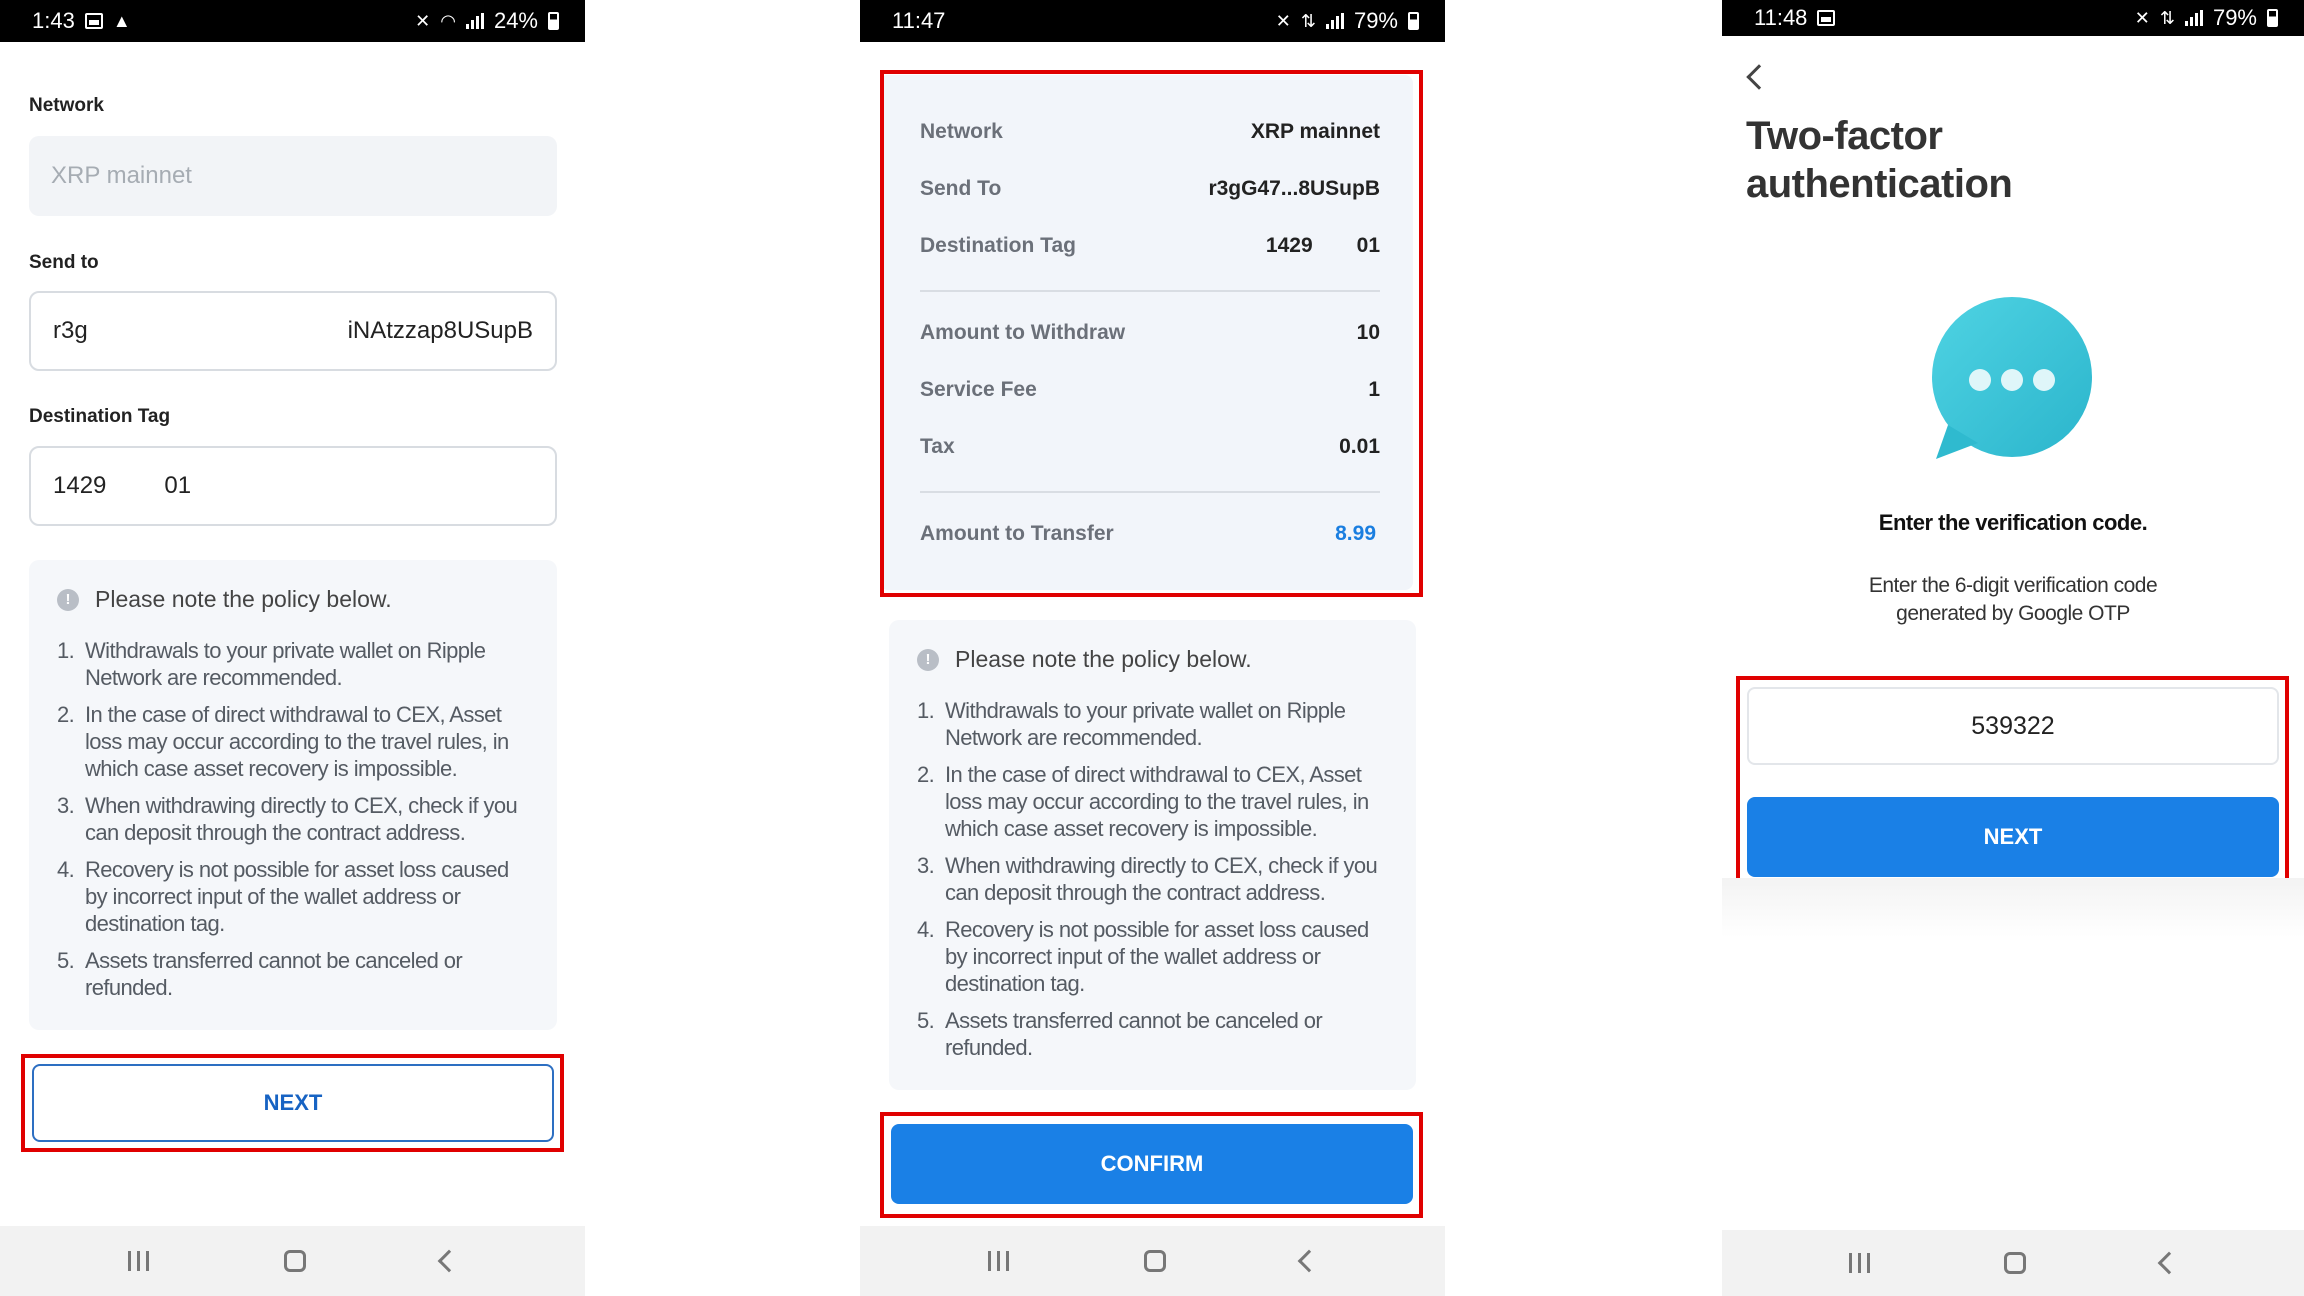  What do you see at coordinates (919, 20) in the screenshot?
I see `clock: 11:47` at bounding box center [919, 20].